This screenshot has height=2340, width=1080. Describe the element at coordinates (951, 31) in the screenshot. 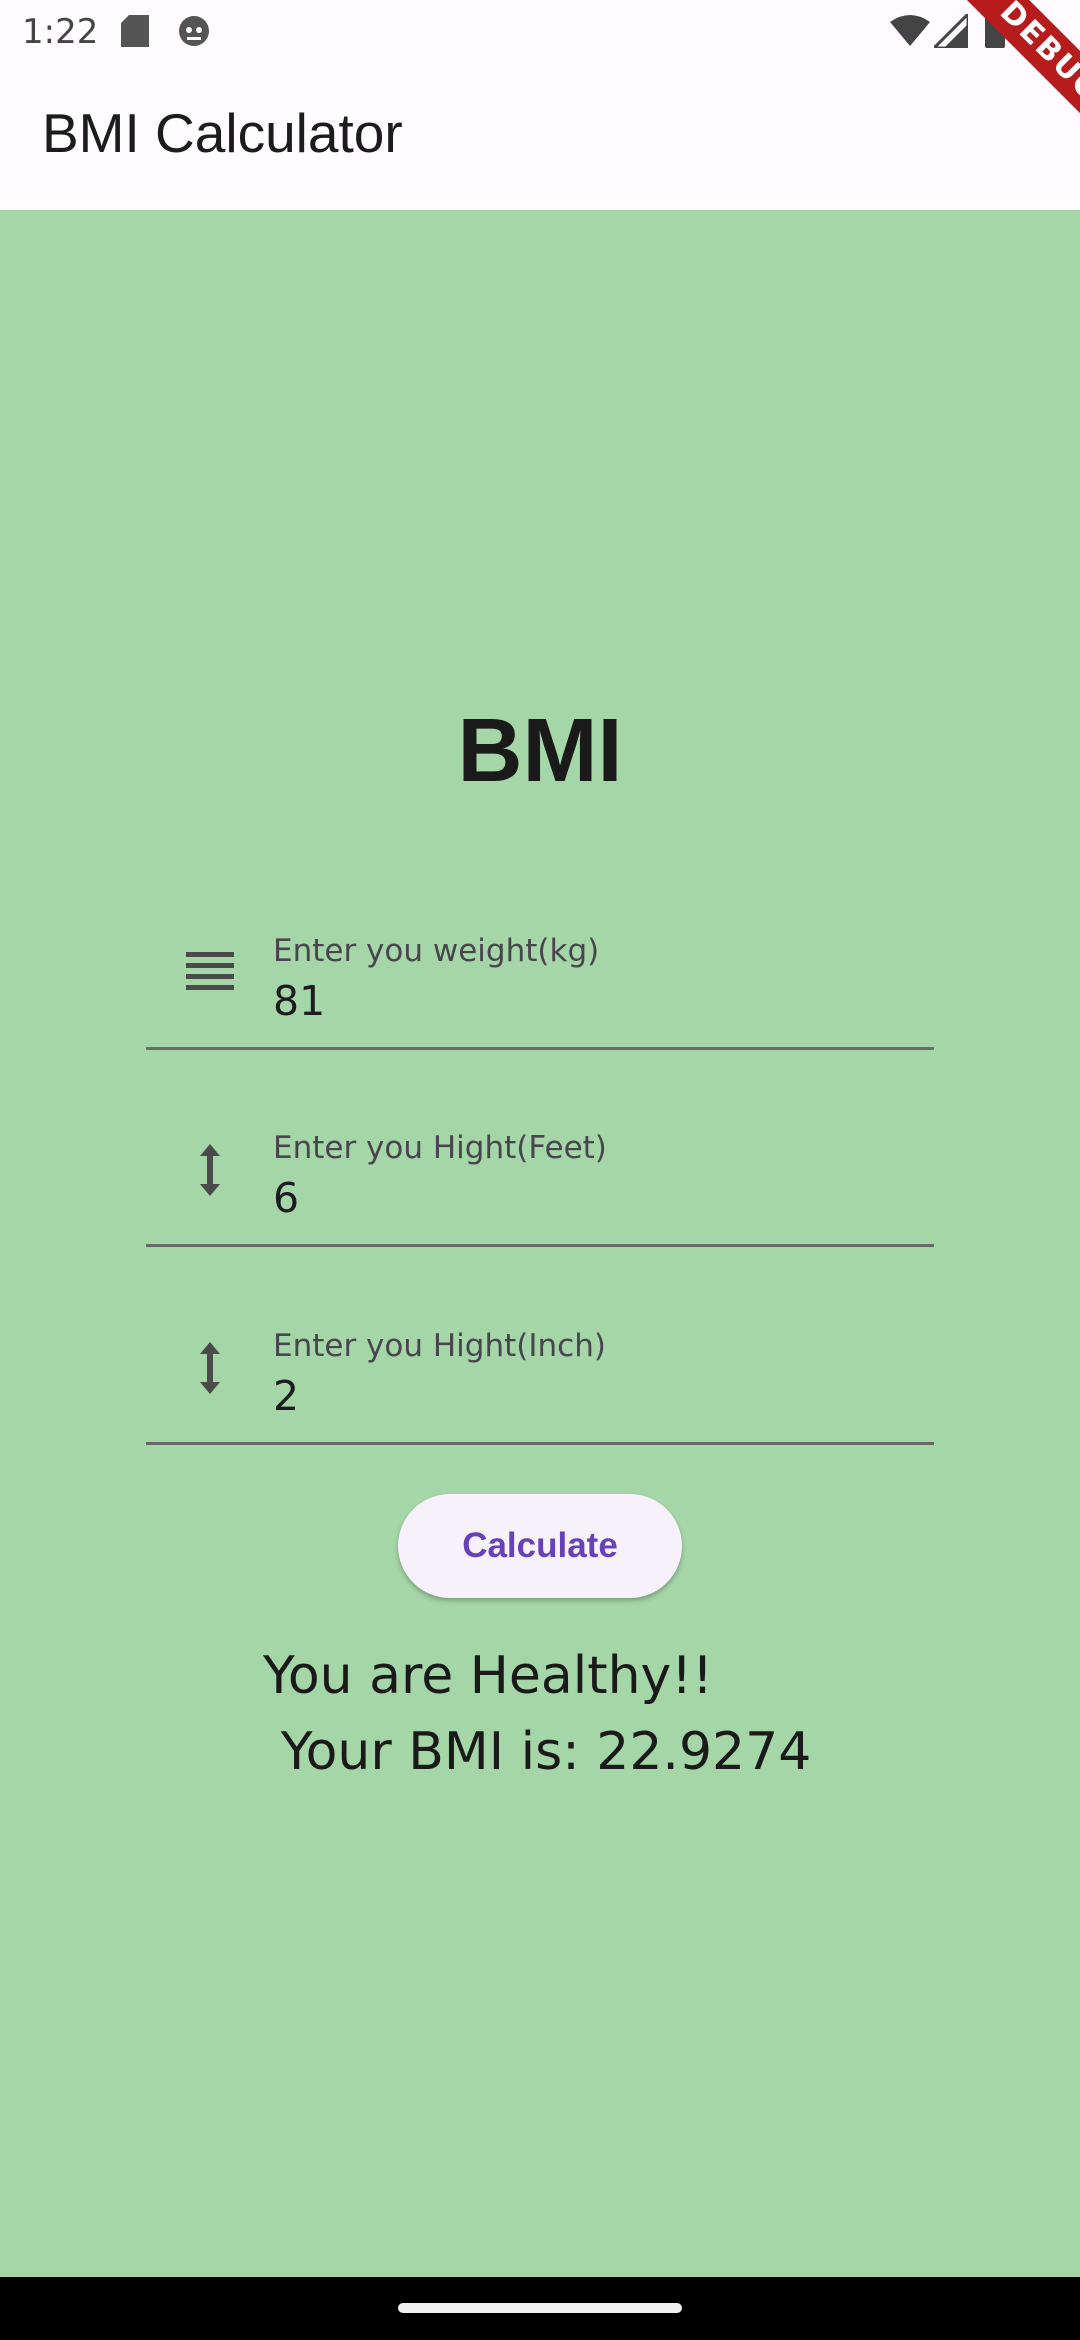

I see `signal-icon` at that location.